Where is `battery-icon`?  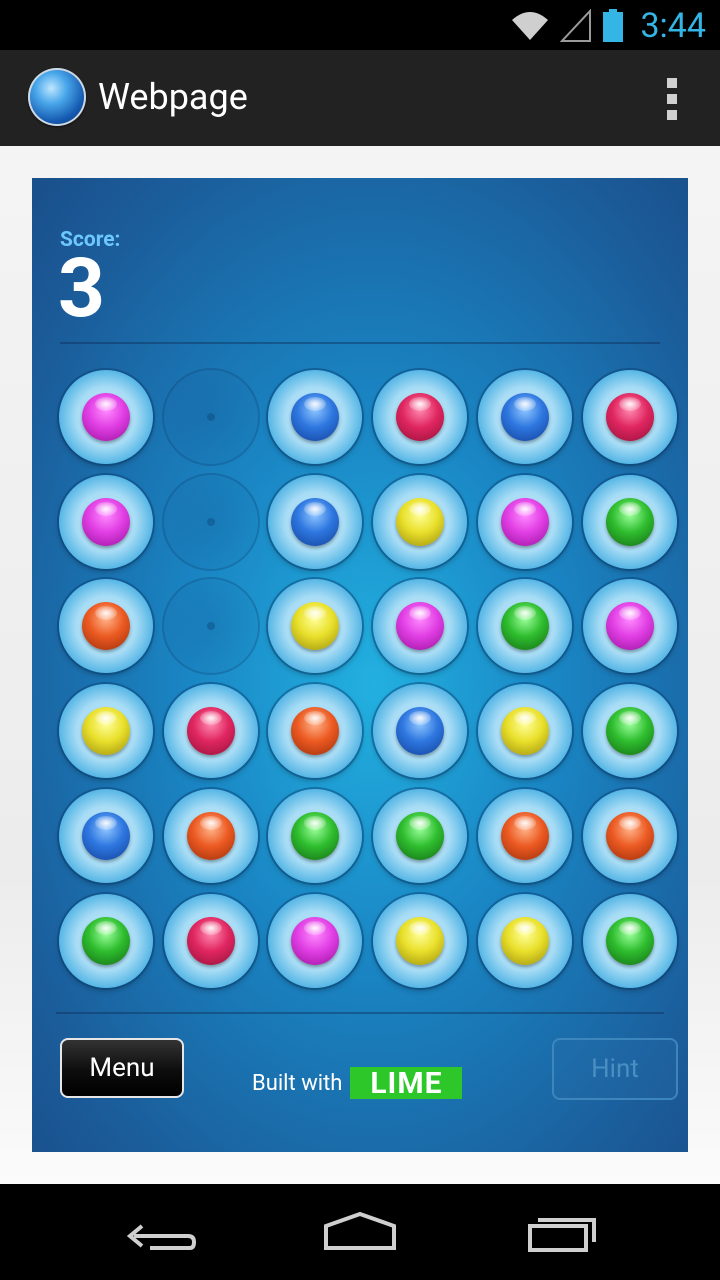 battery-icon is located at coordinates (613, 25).